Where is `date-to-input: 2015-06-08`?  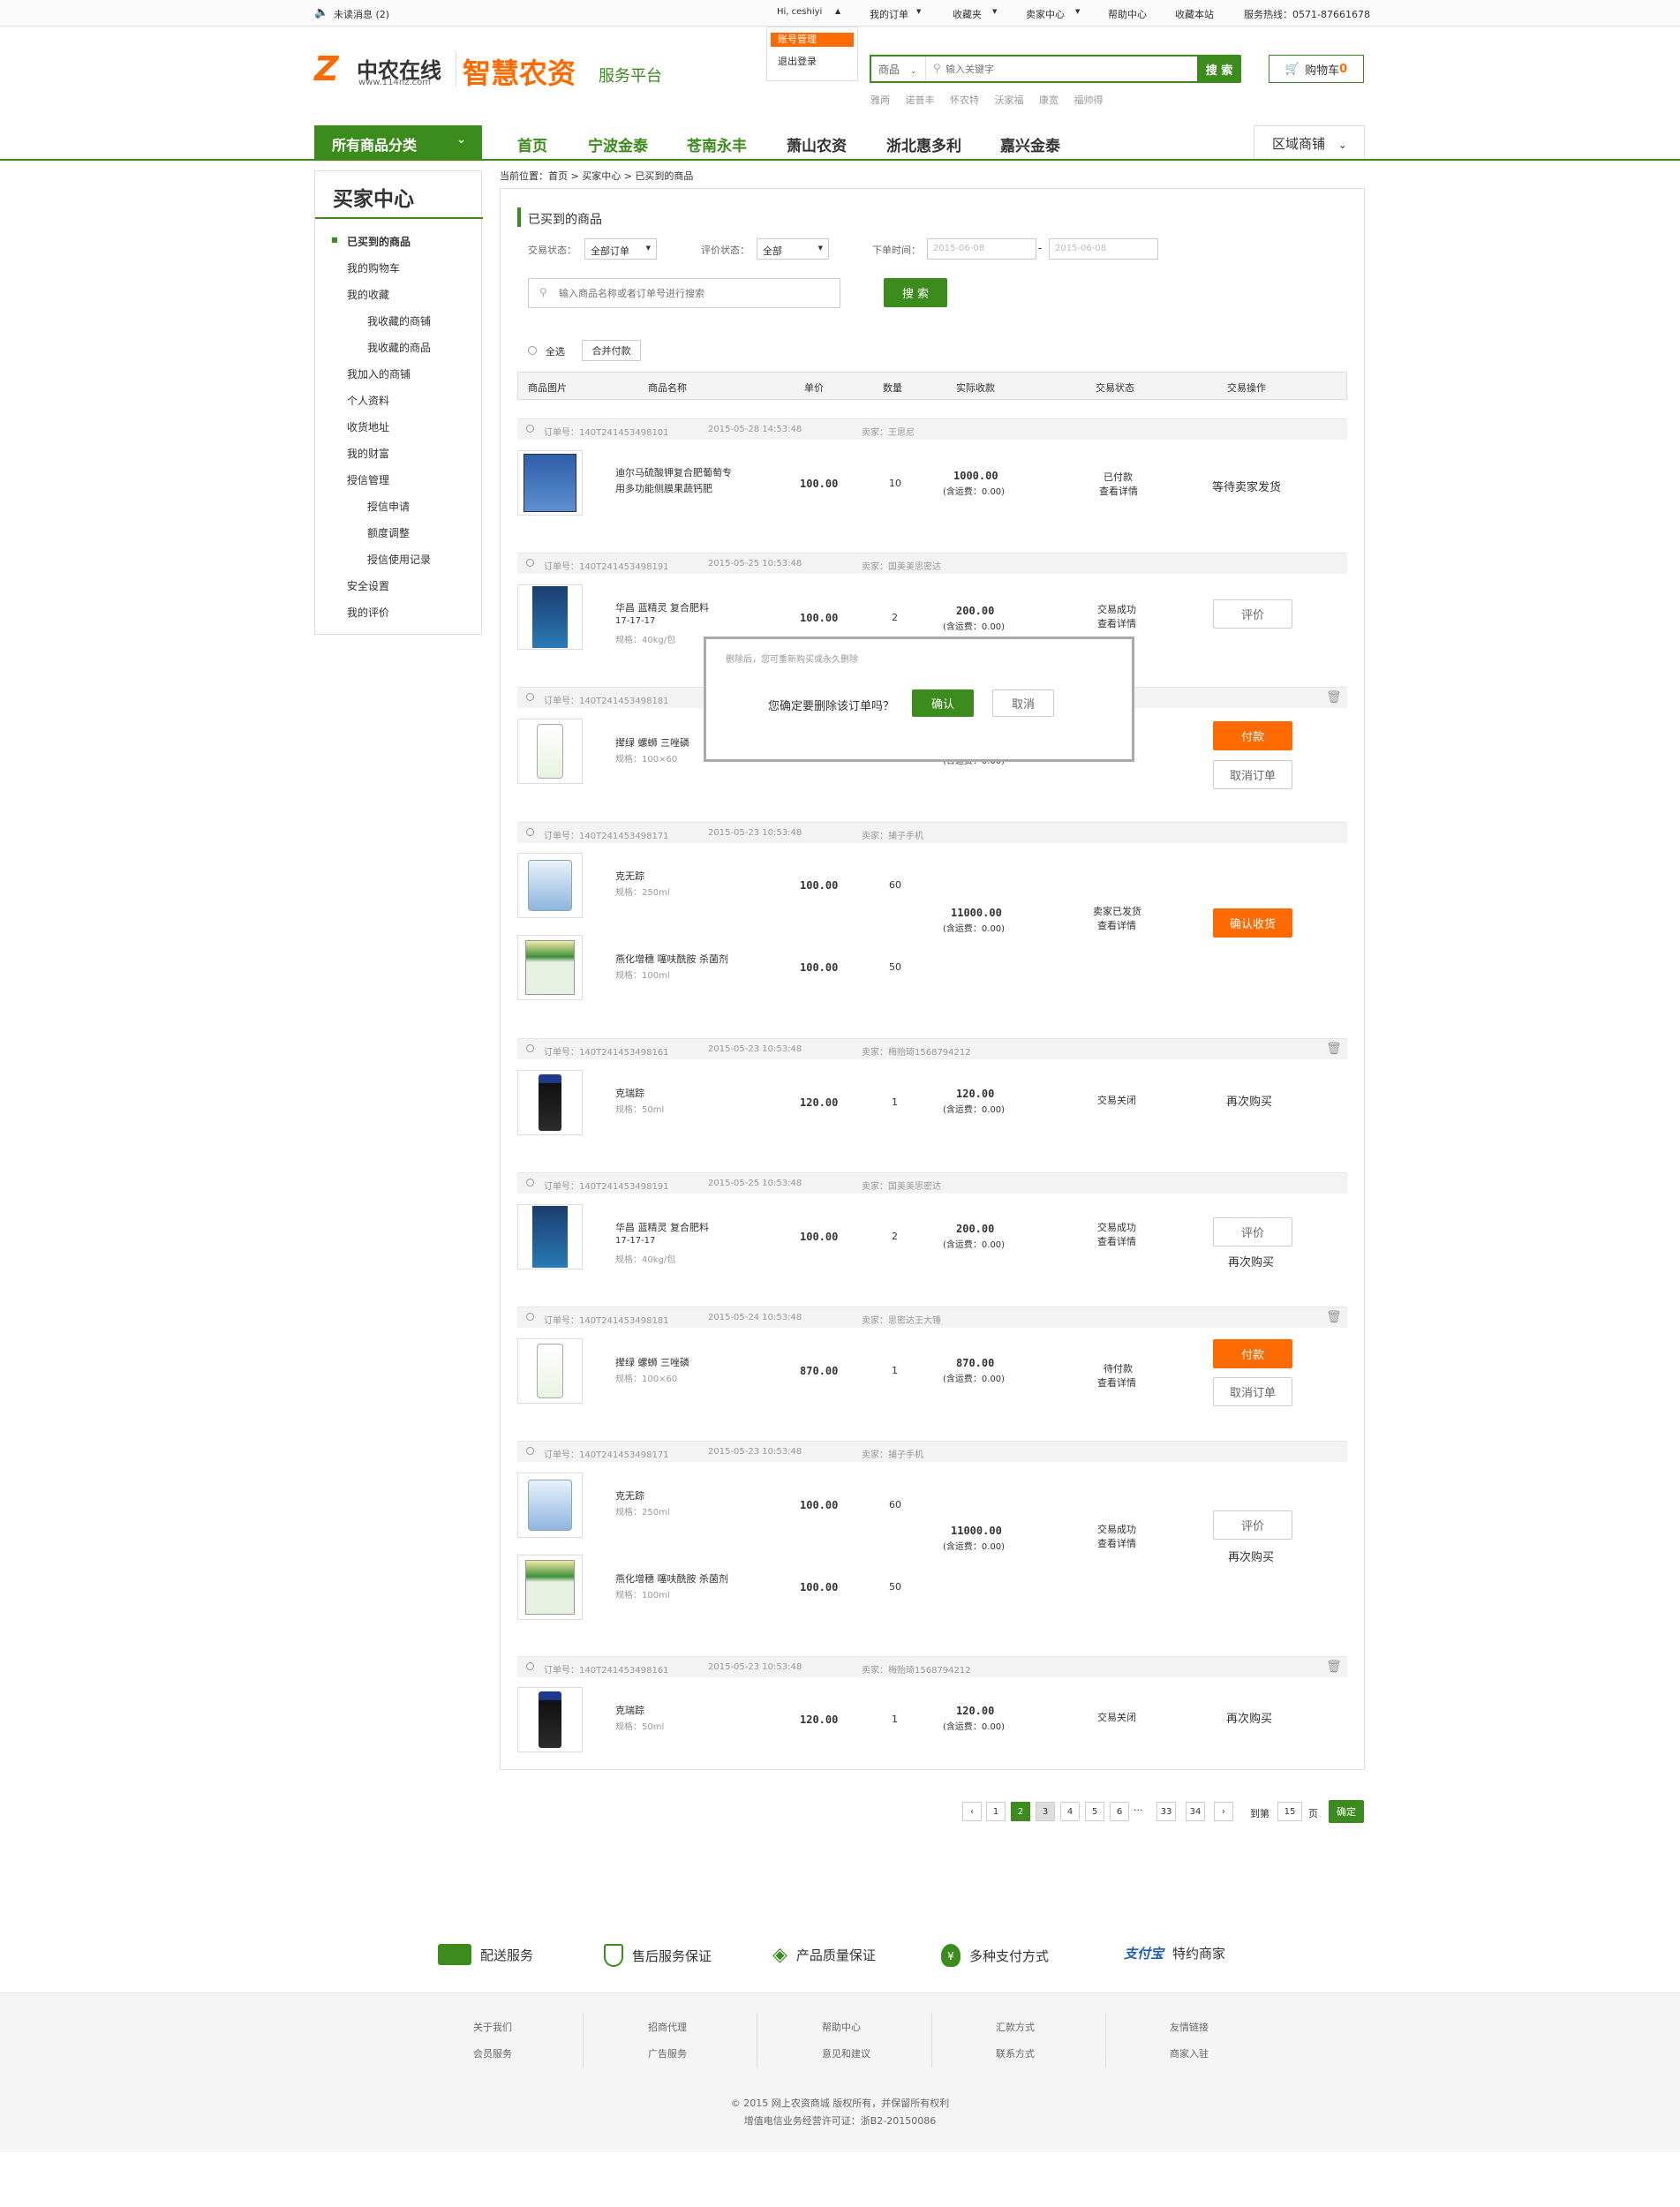 date-to-input: 2015-06-08 is located at coordinates (1103, 249).